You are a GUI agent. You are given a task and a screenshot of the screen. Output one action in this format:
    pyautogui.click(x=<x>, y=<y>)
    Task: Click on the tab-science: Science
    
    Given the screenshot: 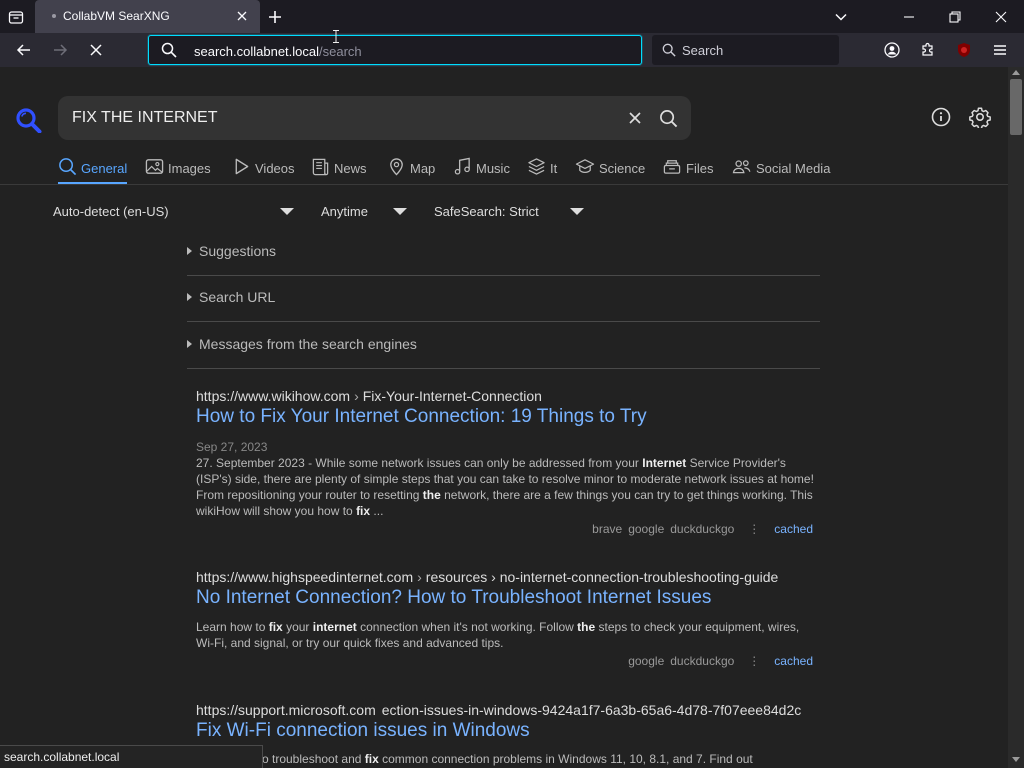 What is the action you would take?
    pyautogui.click(x=610, y=170)
    